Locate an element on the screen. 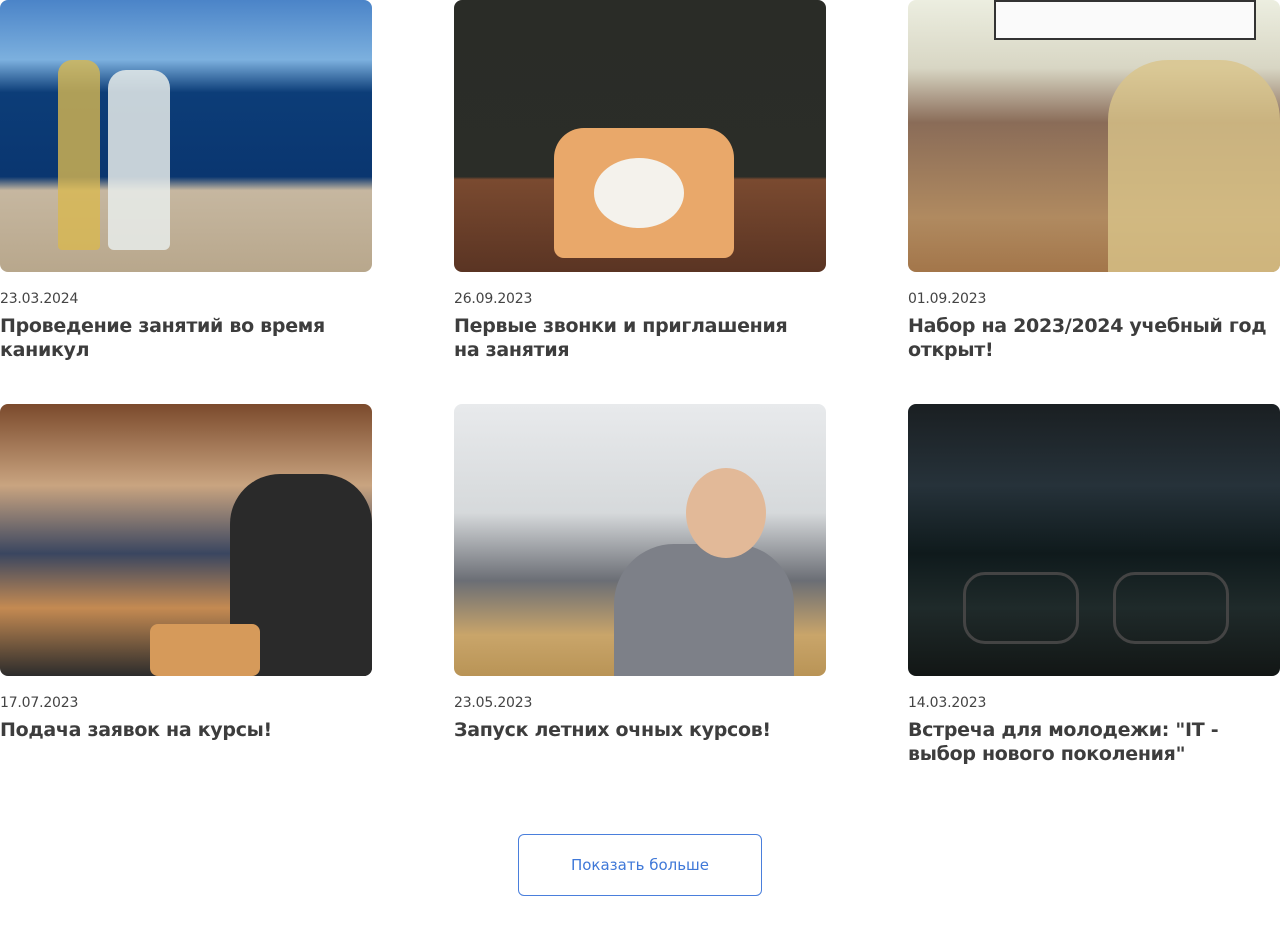 This screenshot has height=932, width=1280. news-title: Первые звонки и приглашения на занятия is located at coordinates (634, 338).